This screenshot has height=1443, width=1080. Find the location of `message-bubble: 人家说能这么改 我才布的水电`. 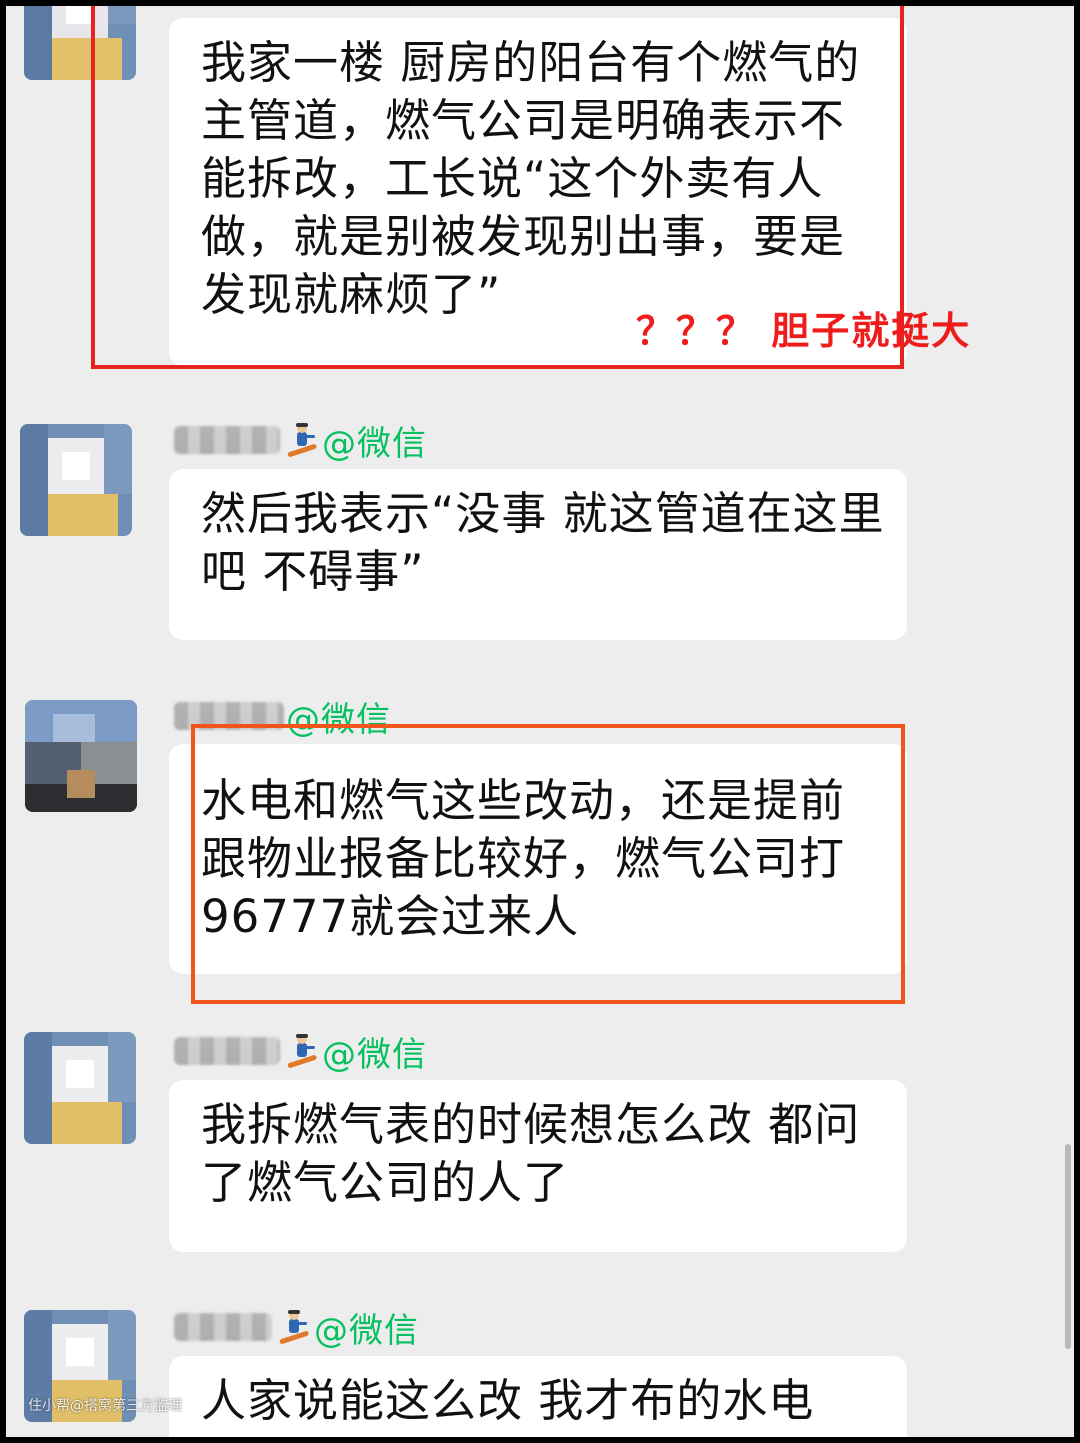

message-bubble: 人家说能这么改 我才布的水电 is located at coordinates (538, 1396).